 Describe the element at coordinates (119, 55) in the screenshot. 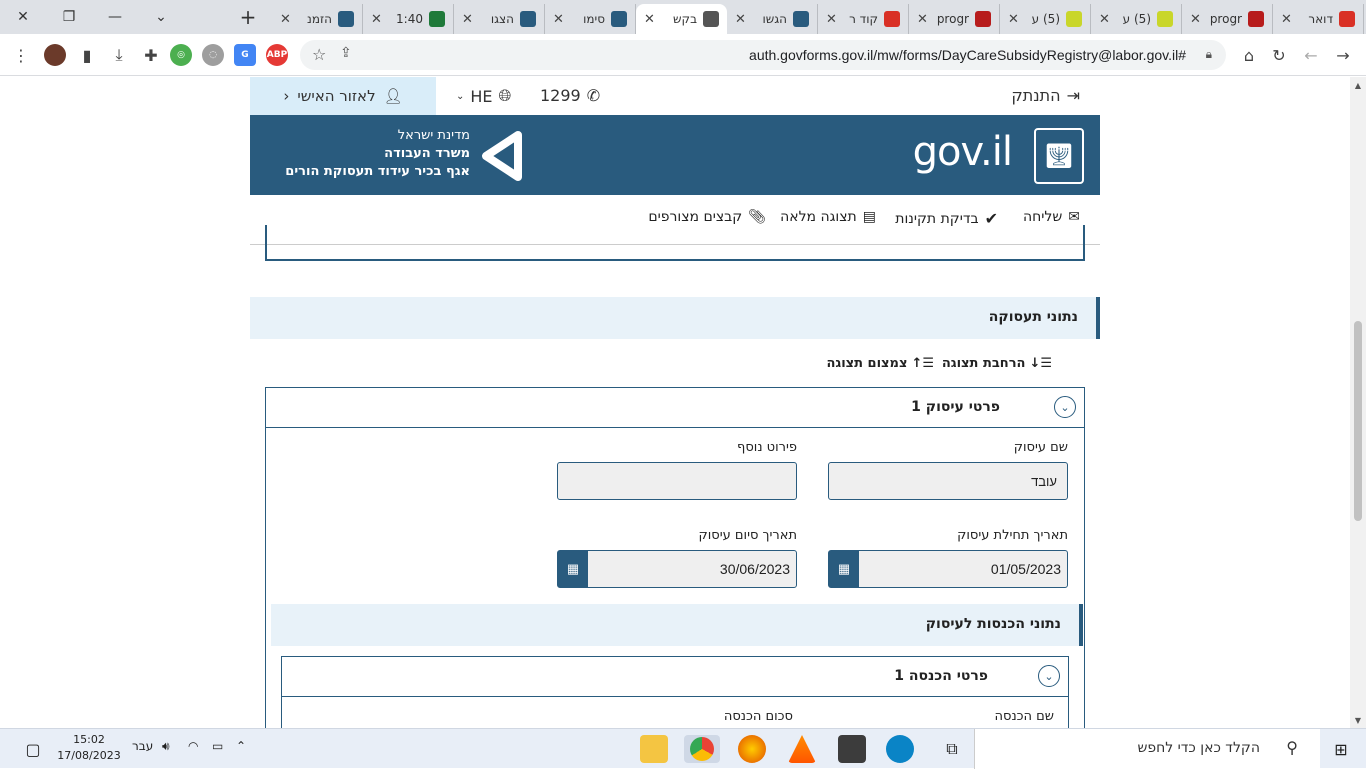

I see `download-icon: ⤓` at that location.